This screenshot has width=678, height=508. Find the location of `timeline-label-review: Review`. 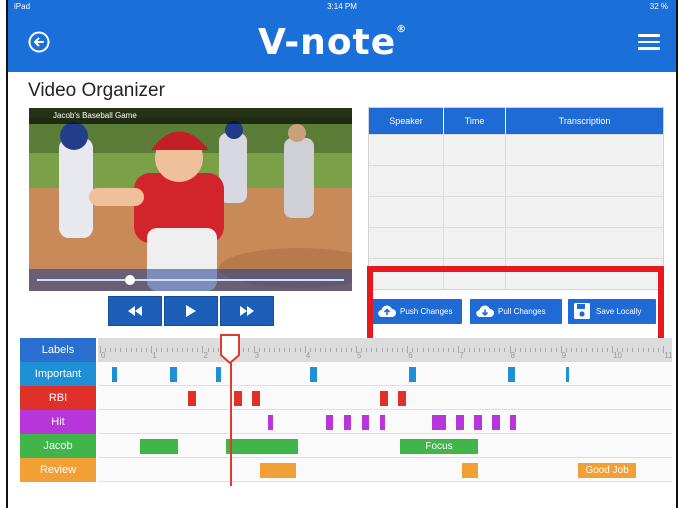

timeline-label-review: Review is located at coordinates (58, 470).